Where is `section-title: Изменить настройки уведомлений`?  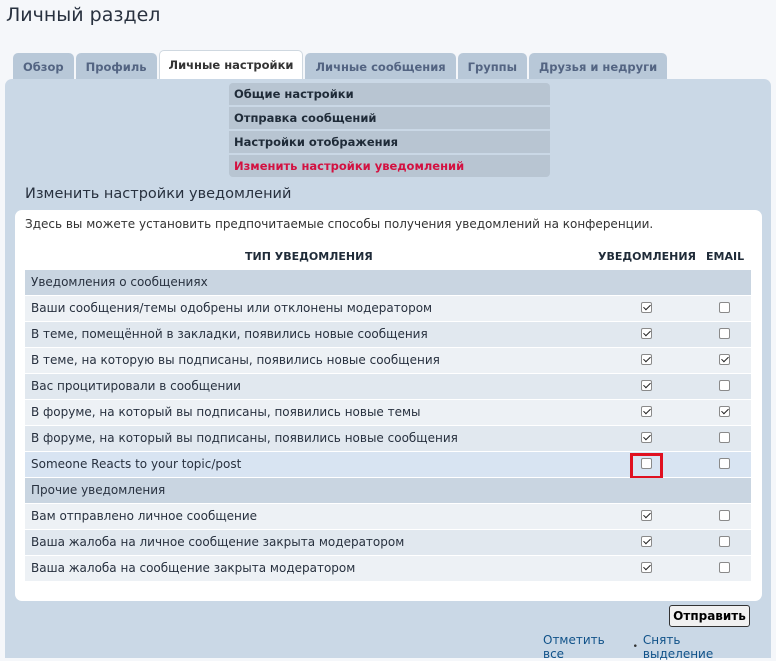
section-title: Изменить настройки уведомлений is located at coordinates (158, 194).